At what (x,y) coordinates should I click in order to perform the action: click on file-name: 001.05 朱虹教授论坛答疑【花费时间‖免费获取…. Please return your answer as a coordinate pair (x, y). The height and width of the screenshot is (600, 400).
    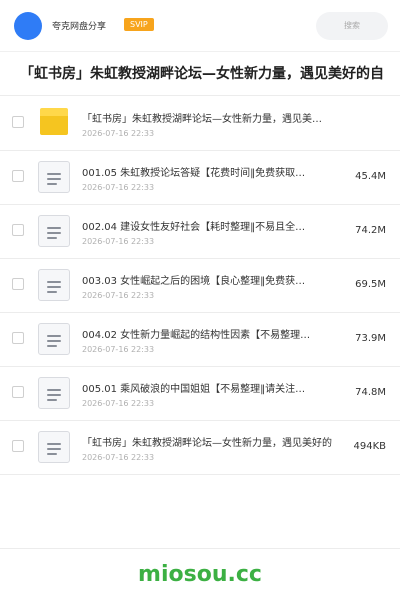
    Looking at the image, I should click on (204, 173).